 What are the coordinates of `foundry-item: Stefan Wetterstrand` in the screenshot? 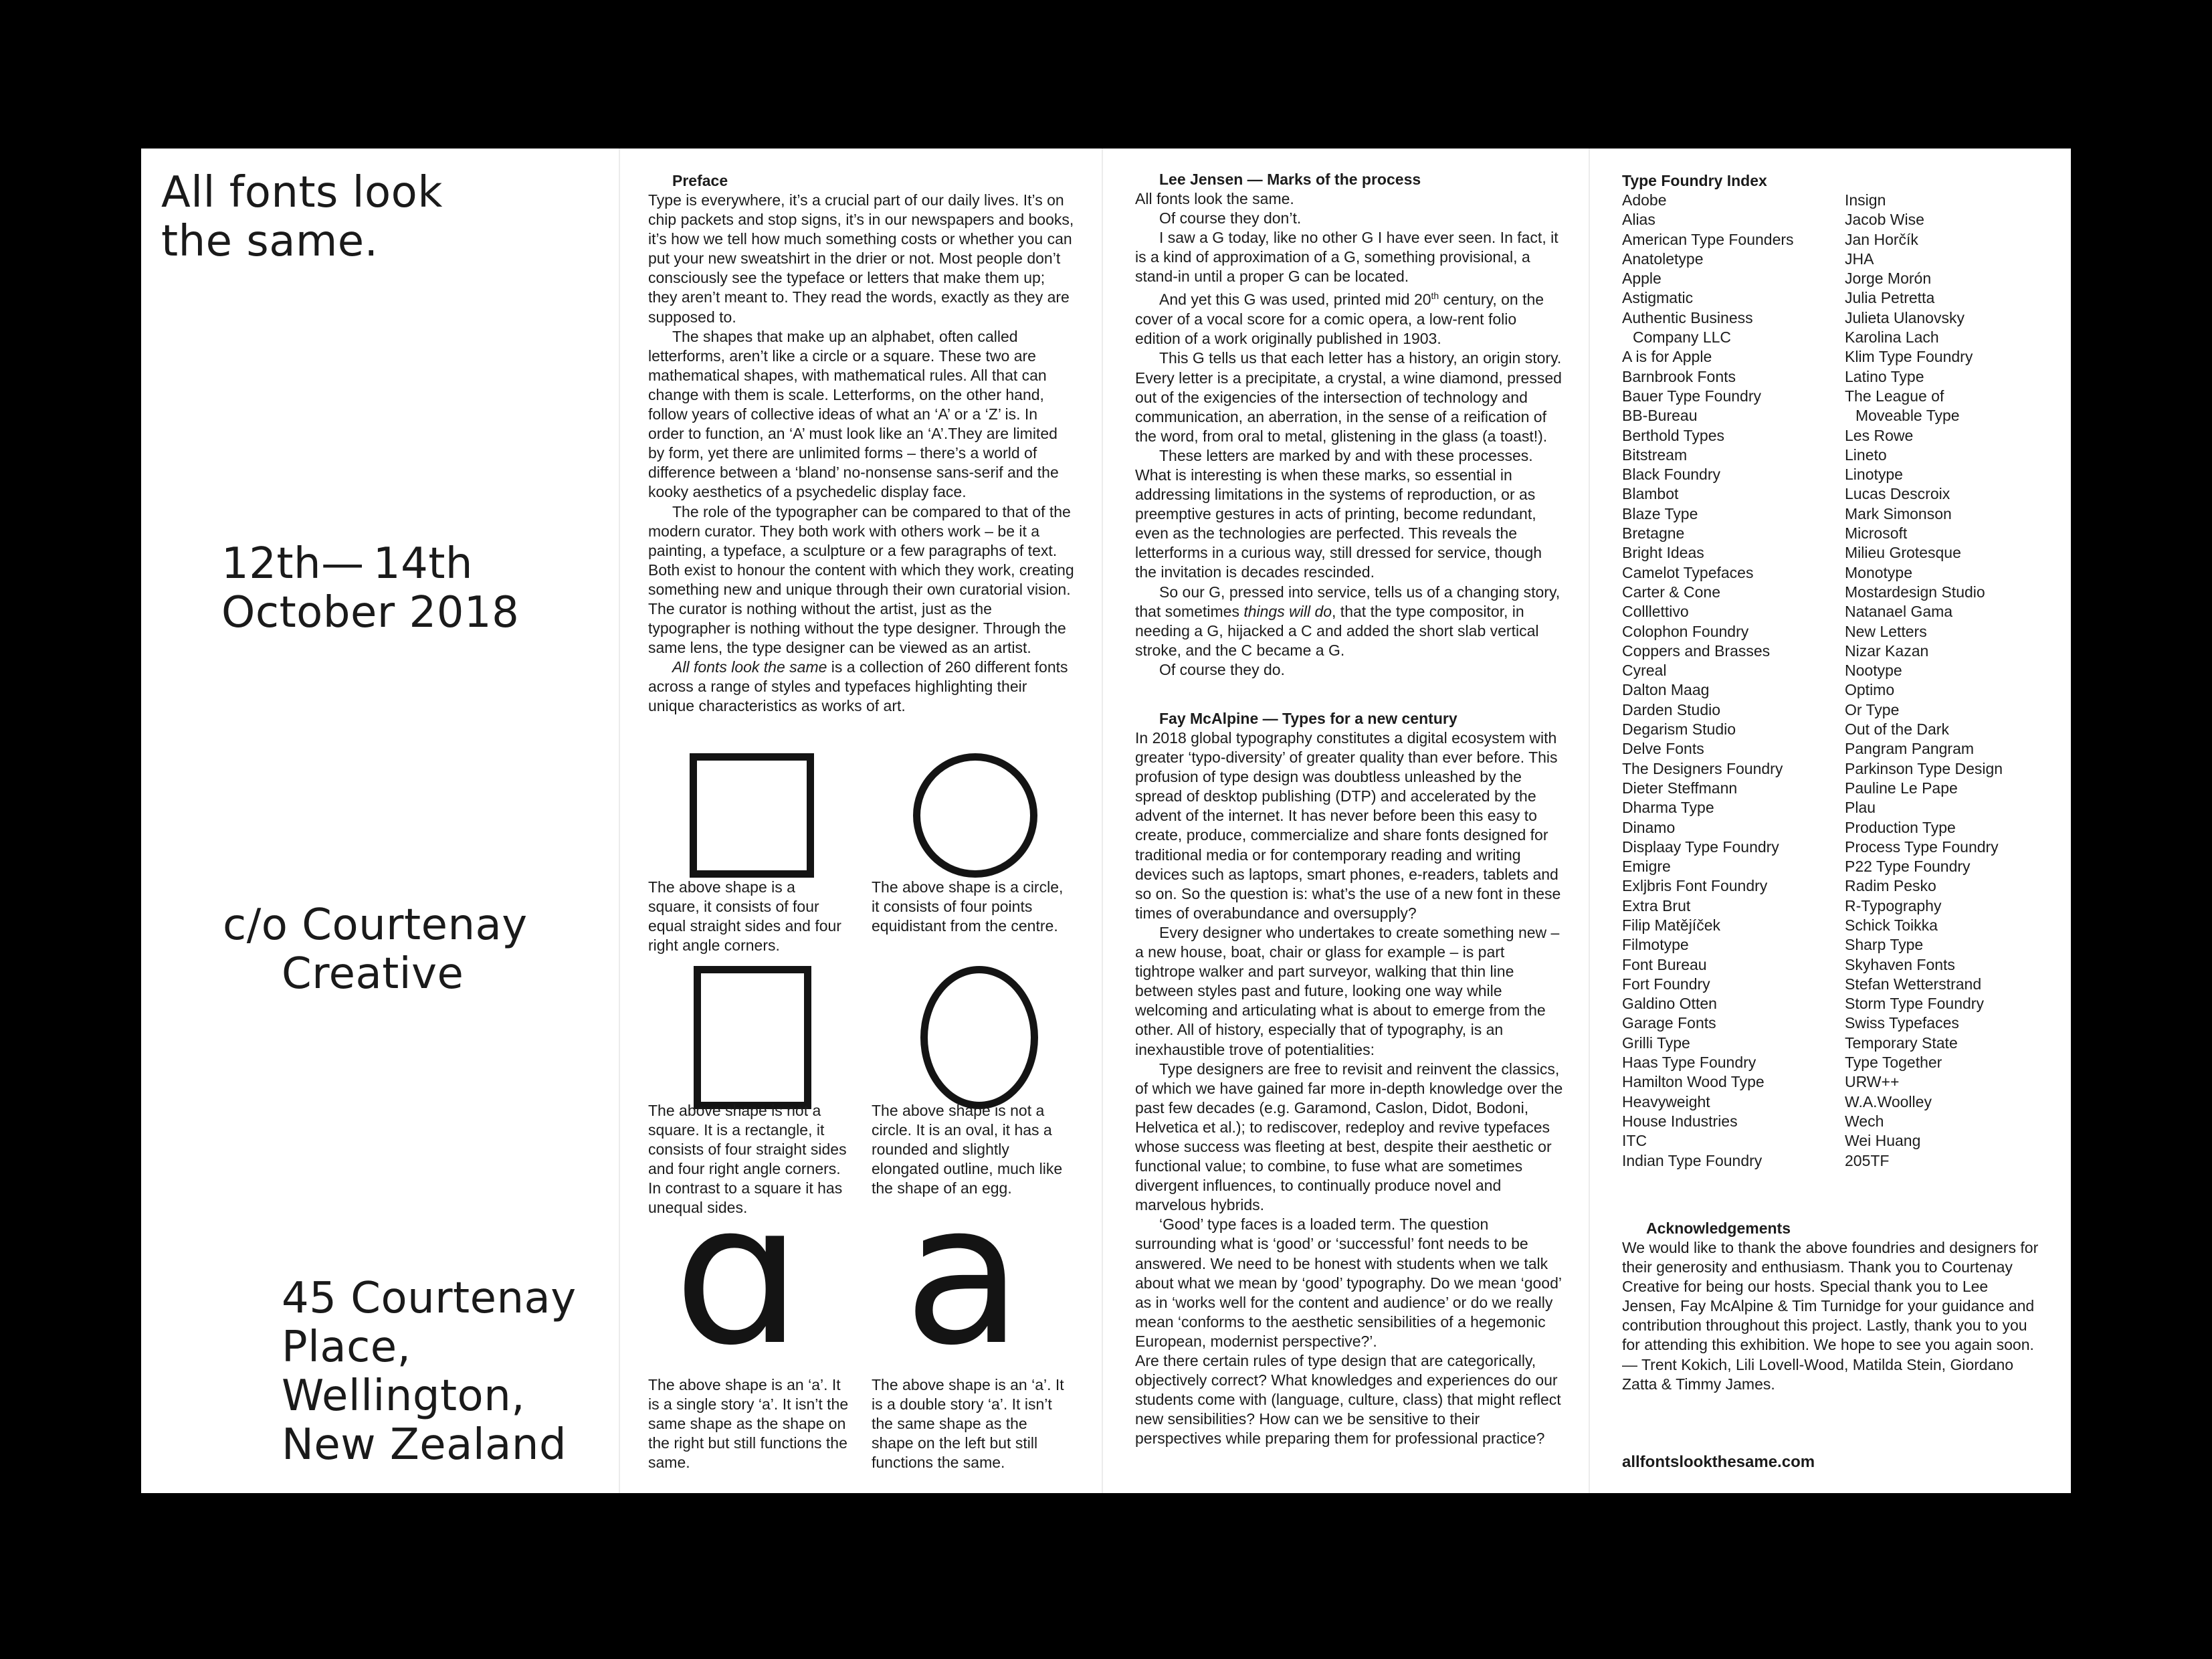 It's located at (1913, 984).